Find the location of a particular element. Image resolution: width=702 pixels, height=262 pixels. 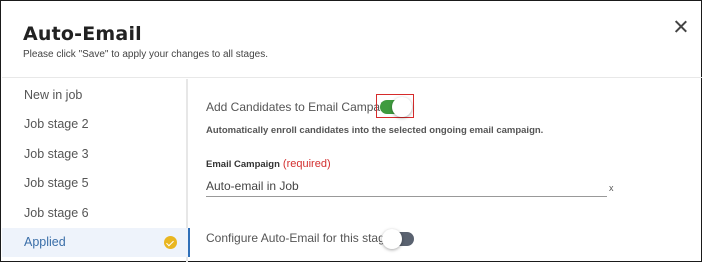

sidebar-item-job-stage-3: Job stage 3 is located at coordinates (95, 154).